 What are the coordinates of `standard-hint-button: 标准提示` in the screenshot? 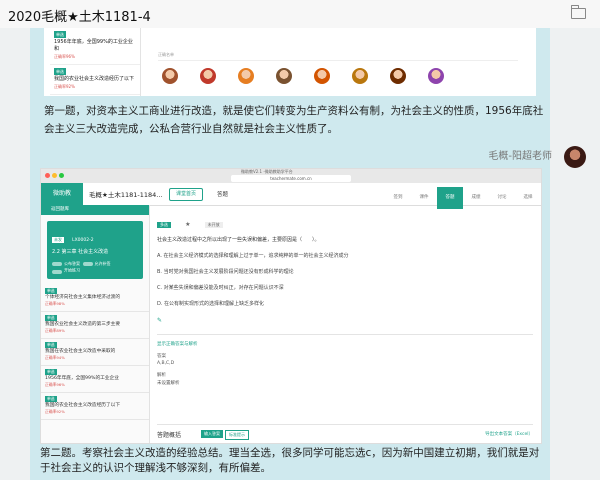 It's located at (237, 435).